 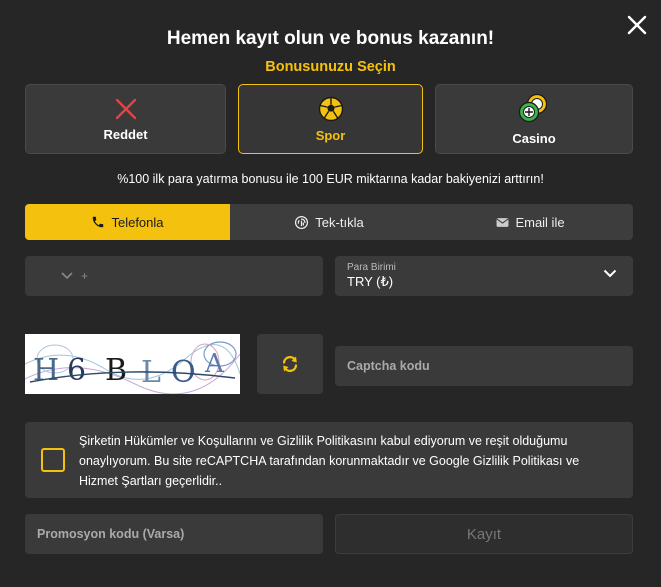 I want to click on tab-email: Email ile, so click(x=530, y=222).